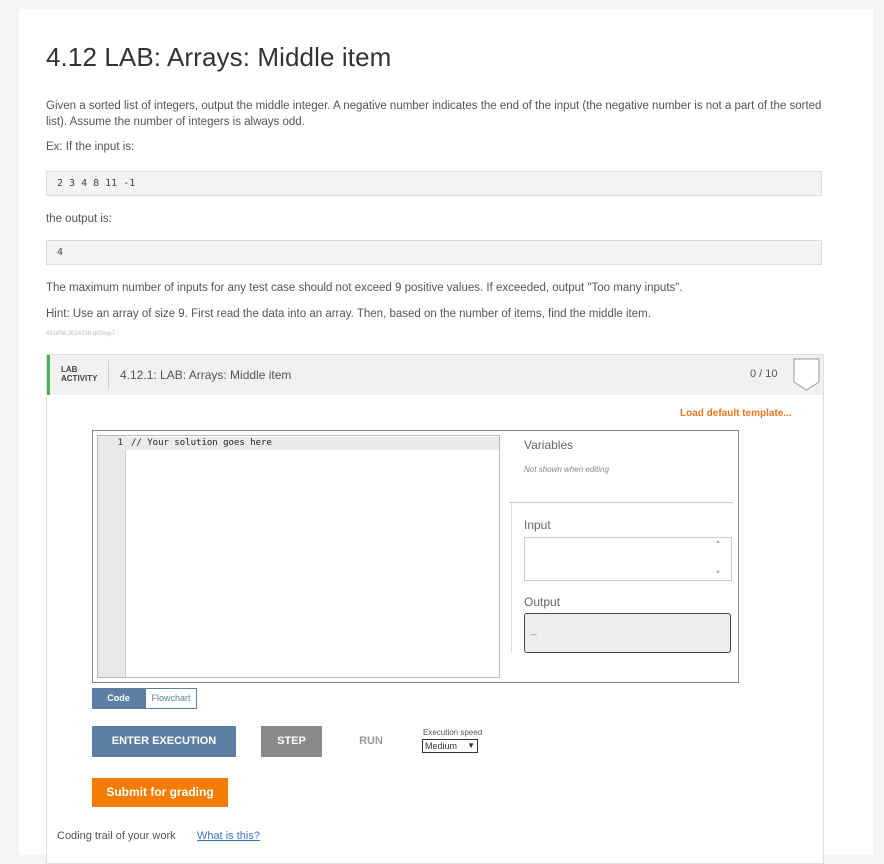 This screenshot has height=864, width=884. Describe the element at coordinates (298, 556) in the screenshot. I see `code-editor: 1 // Your solution goes here` at that location.